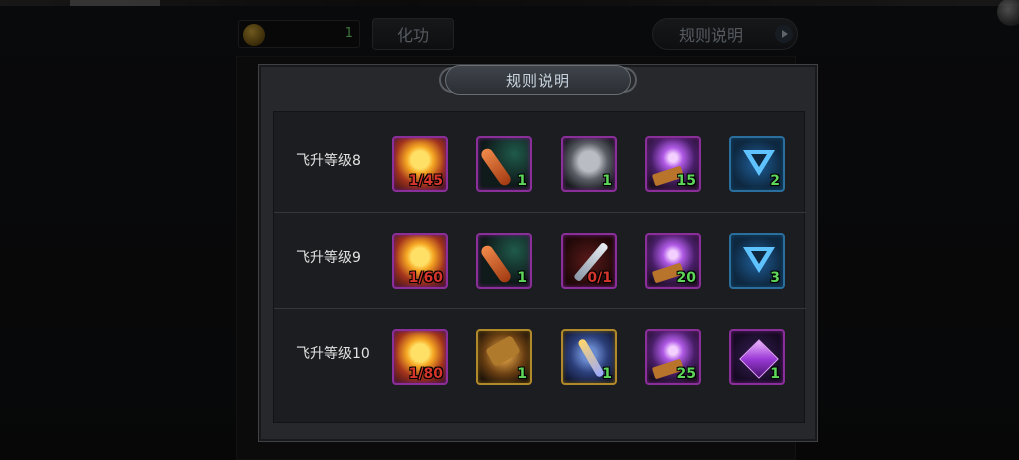 Image resolution: width=1019 pixels, height=460 pixels. I want to click on modal-title-bar: 规则说明, so click(538, 81).